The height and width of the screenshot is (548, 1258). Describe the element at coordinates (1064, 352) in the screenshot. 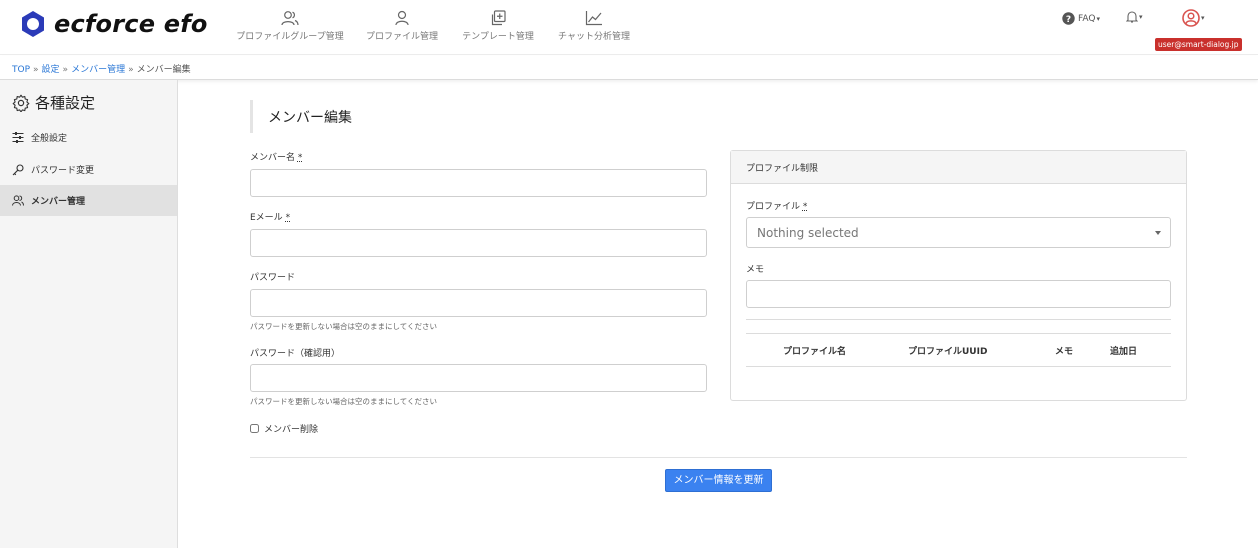

I see `column-header-memo: メモ` at that location.